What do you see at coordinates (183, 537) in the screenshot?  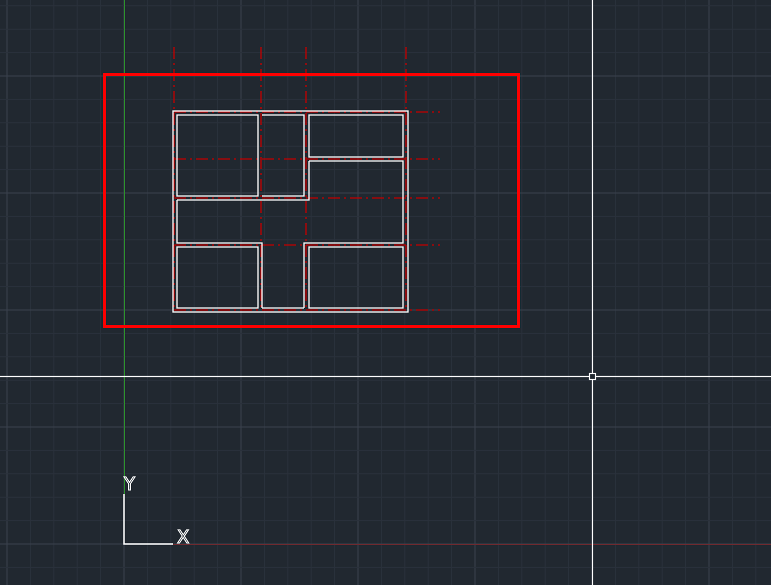 I see `x-axis-label: X` at bounding box center [183, 537].